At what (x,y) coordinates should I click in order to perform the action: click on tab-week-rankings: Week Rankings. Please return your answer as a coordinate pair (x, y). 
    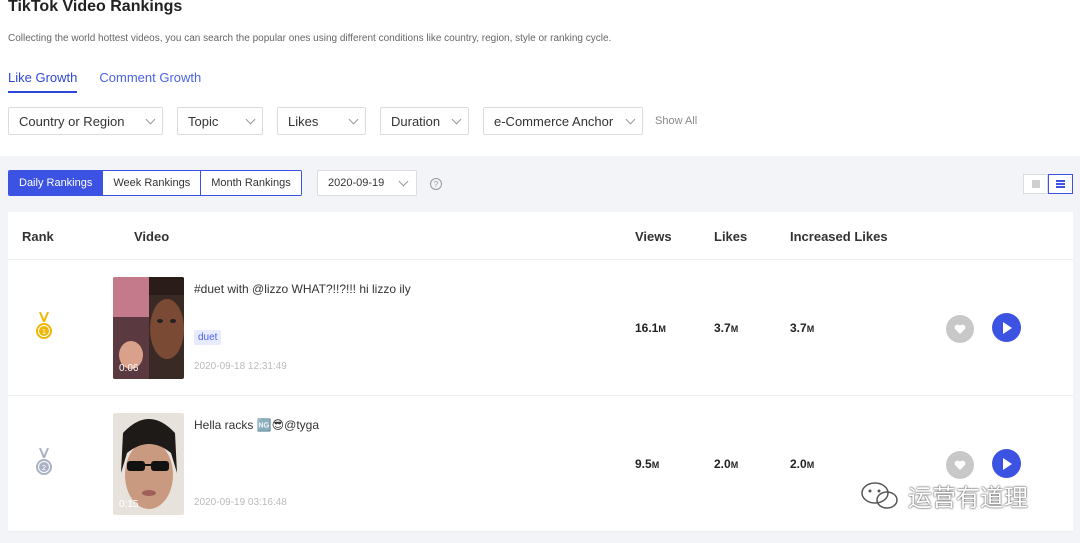
    Looking at the image, I should click on (151, 183).